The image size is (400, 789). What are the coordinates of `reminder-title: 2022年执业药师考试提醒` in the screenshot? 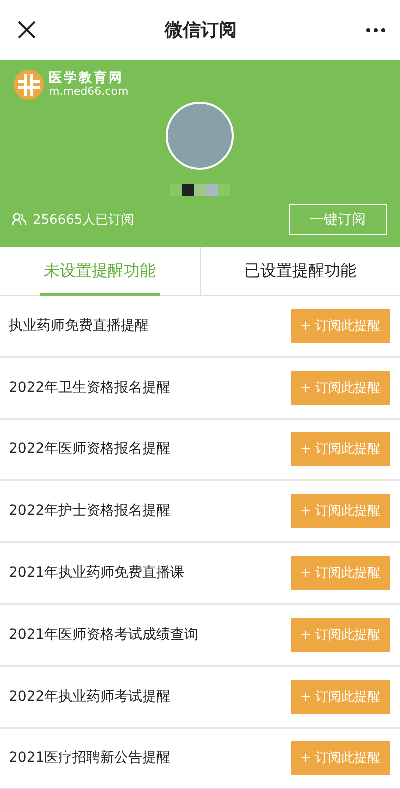 It's located at (90, 697).